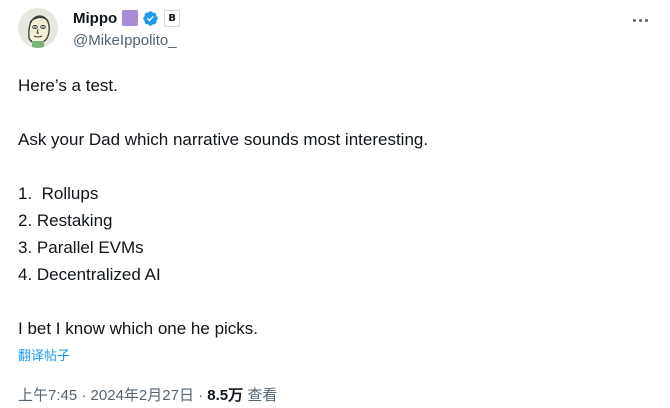 The width and height of the screenshot is (670, 408). What do you see at coordinates (150, 18) in the screenshot?
I see `verified-badge-icon` at bounding box center [150, 18].